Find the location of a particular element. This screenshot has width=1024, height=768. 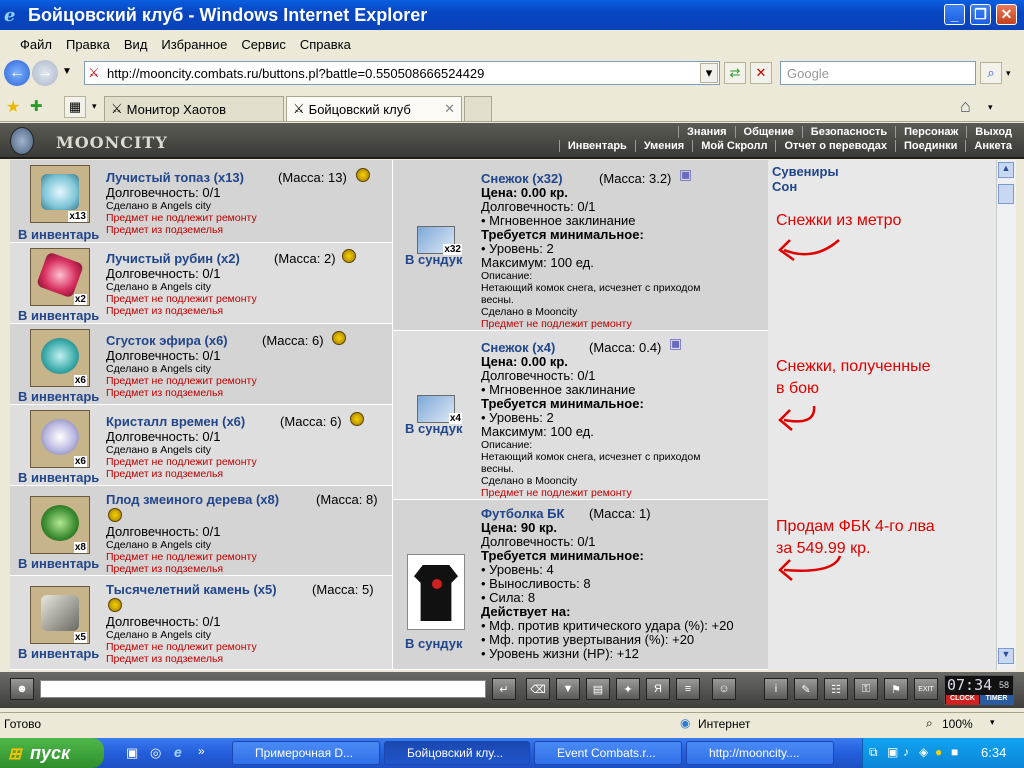

tshirt-image is located at coordinates (436, 592).